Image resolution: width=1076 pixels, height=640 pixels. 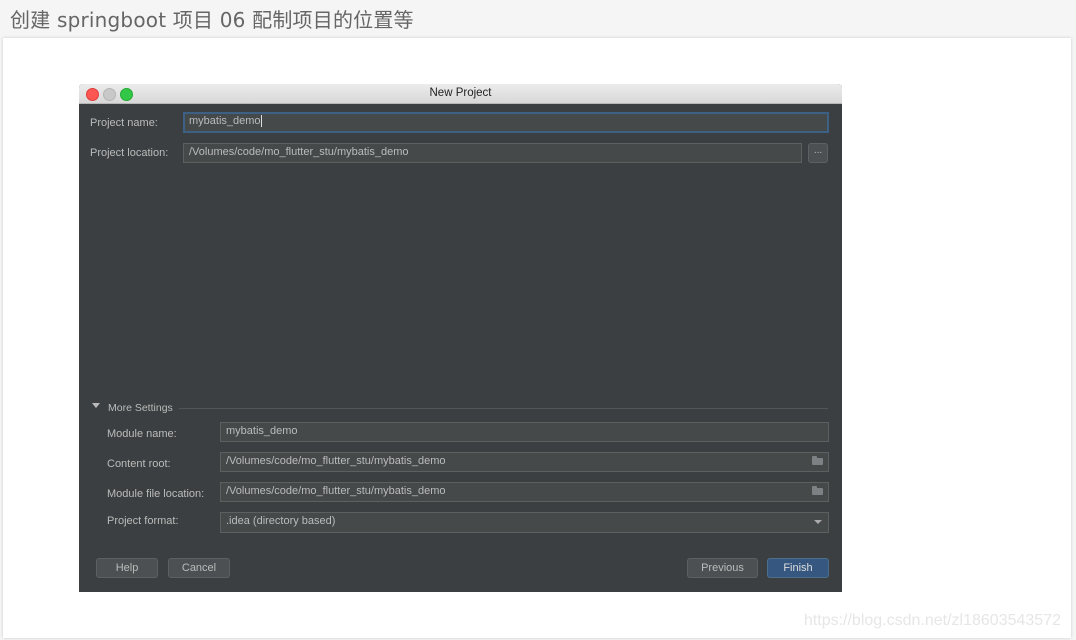 What do you see at coordinates (798, 568) in the screenshot?
I see `finish-button: Finish` at bounding box center [798, 568].